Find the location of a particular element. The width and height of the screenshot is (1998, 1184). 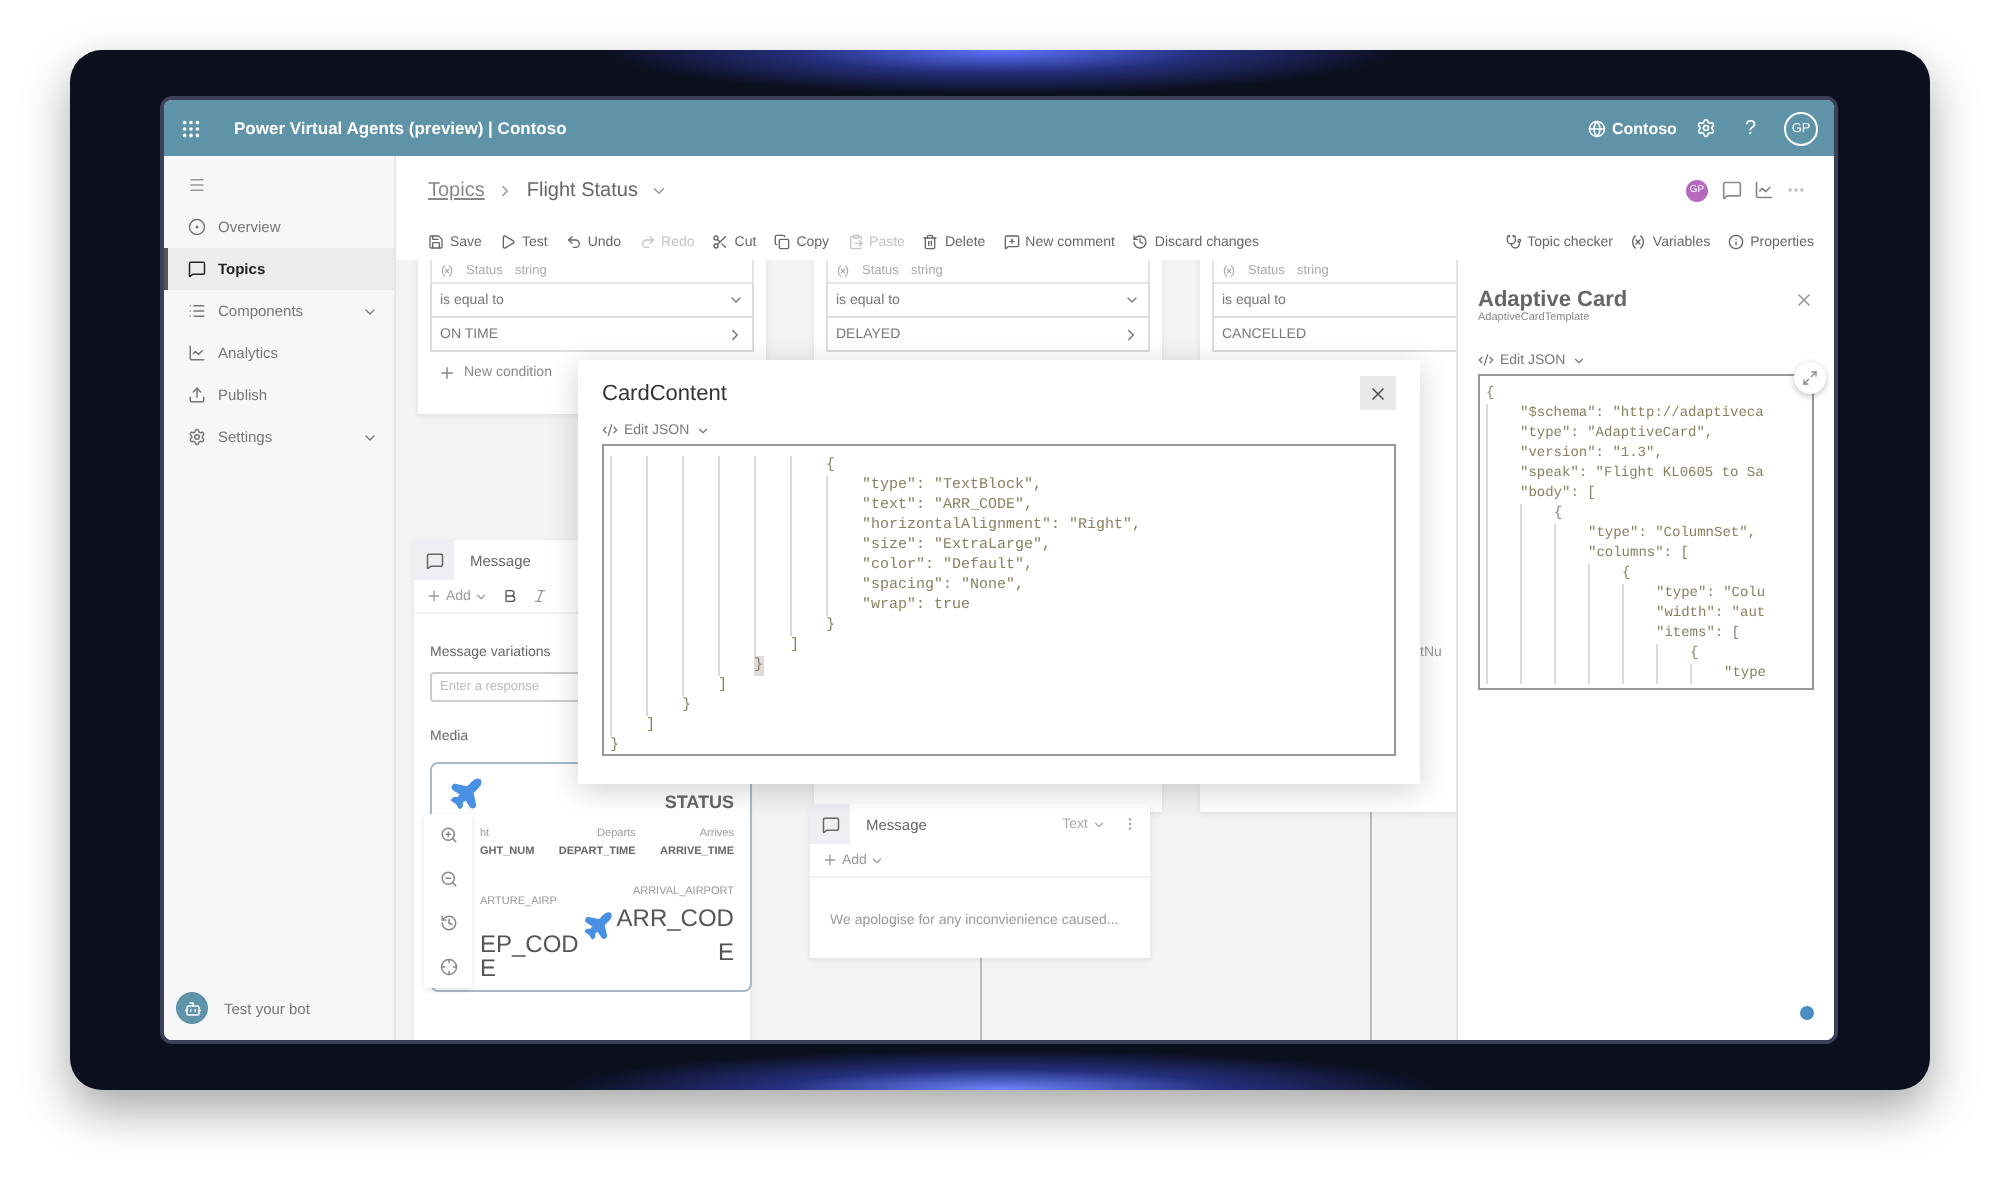

status-text: STATUS is located at coordinates (699, 802).